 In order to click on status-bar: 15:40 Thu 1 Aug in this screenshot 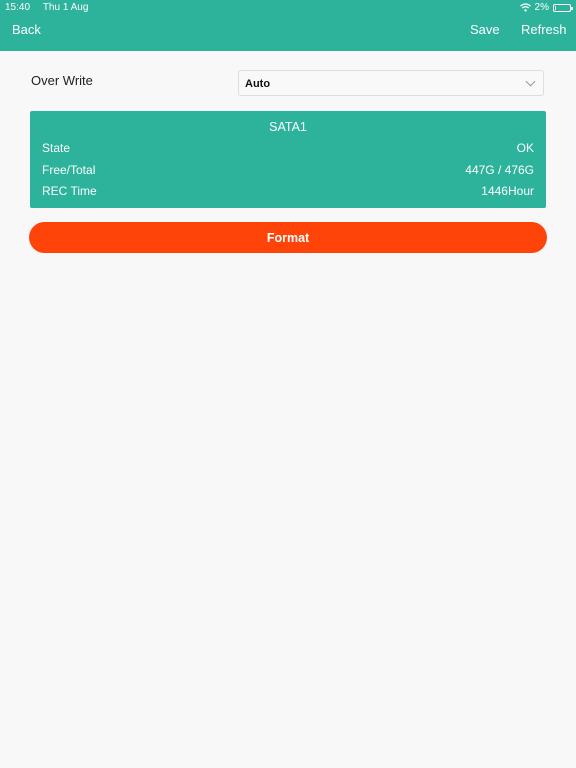, I will do `click(46, 7)`.